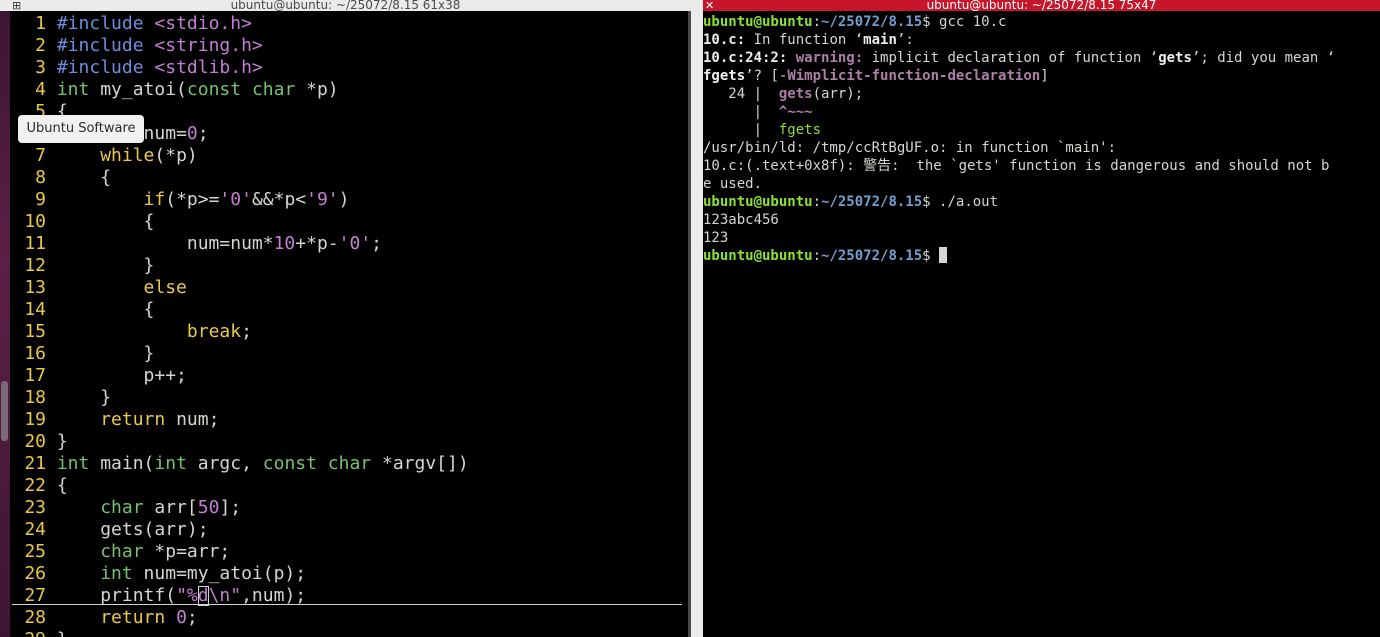 This screenshot has height=637, width=1380. I want to click on close-icon: ✕, so click(709, 5).